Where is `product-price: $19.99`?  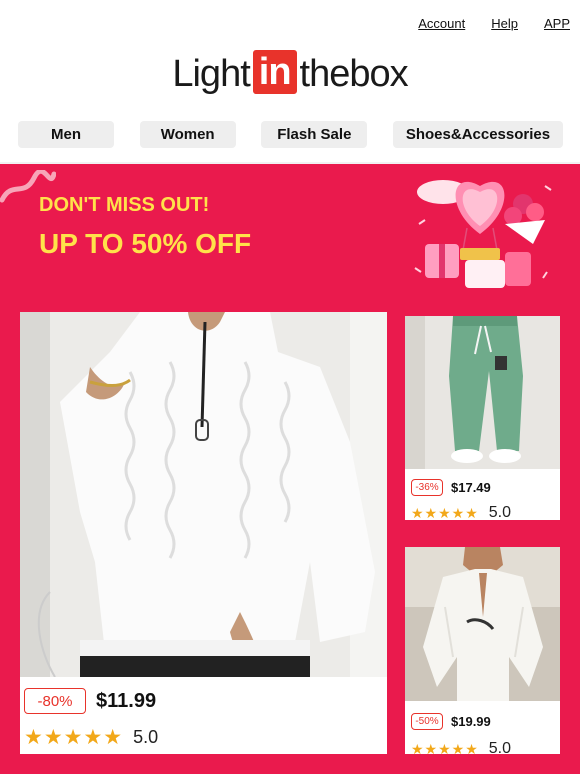 product-price: $19.99 is located at coordinates (471, 721).